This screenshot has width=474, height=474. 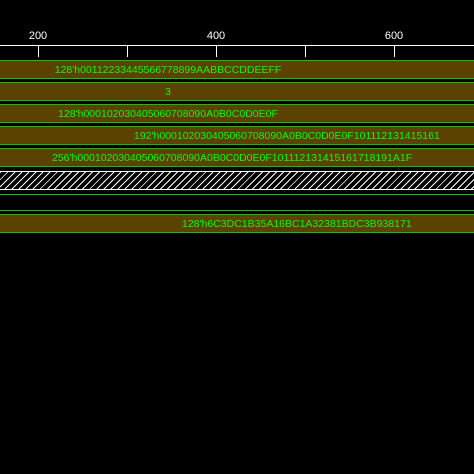 What do you see at coordinates (297, 224) in the screenshot?
I see `signal-value: 128'h6C3DC1B35A16BC1A32381BDC3B938171` at bounding box center [297, 224].